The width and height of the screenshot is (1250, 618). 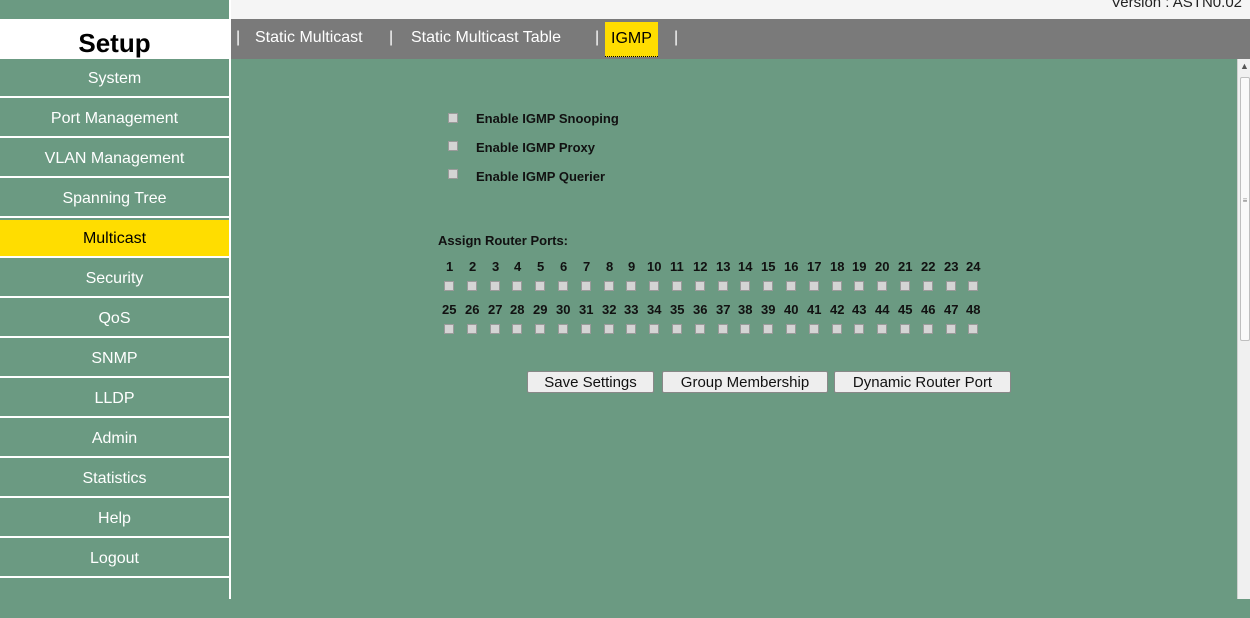 I want to click on port-number-label: 5, so click(x=541, y=266).